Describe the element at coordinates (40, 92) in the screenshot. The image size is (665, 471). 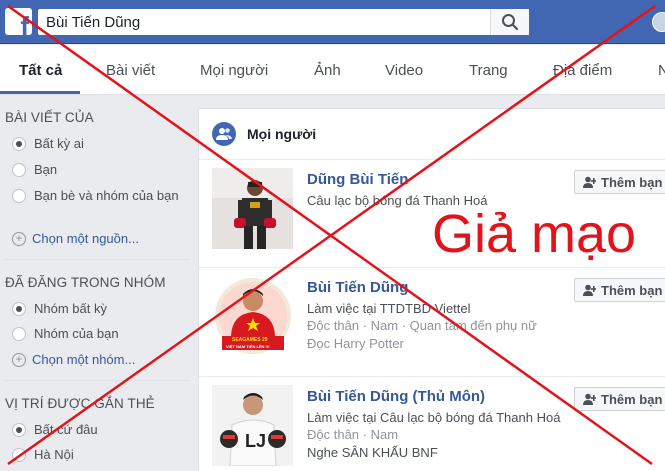
I see `active-tab-indicator` at that location.